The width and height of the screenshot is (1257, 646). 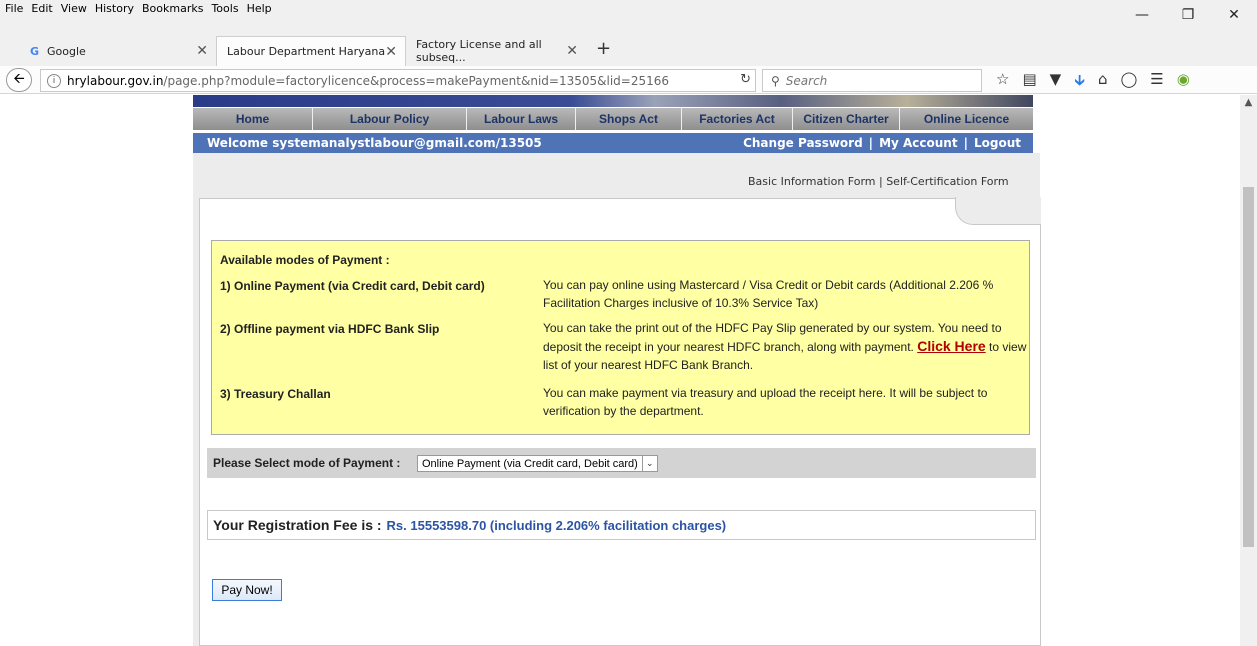 I want to click on fee-label: Your Registration Fee is :, so click(x=297, y=525).